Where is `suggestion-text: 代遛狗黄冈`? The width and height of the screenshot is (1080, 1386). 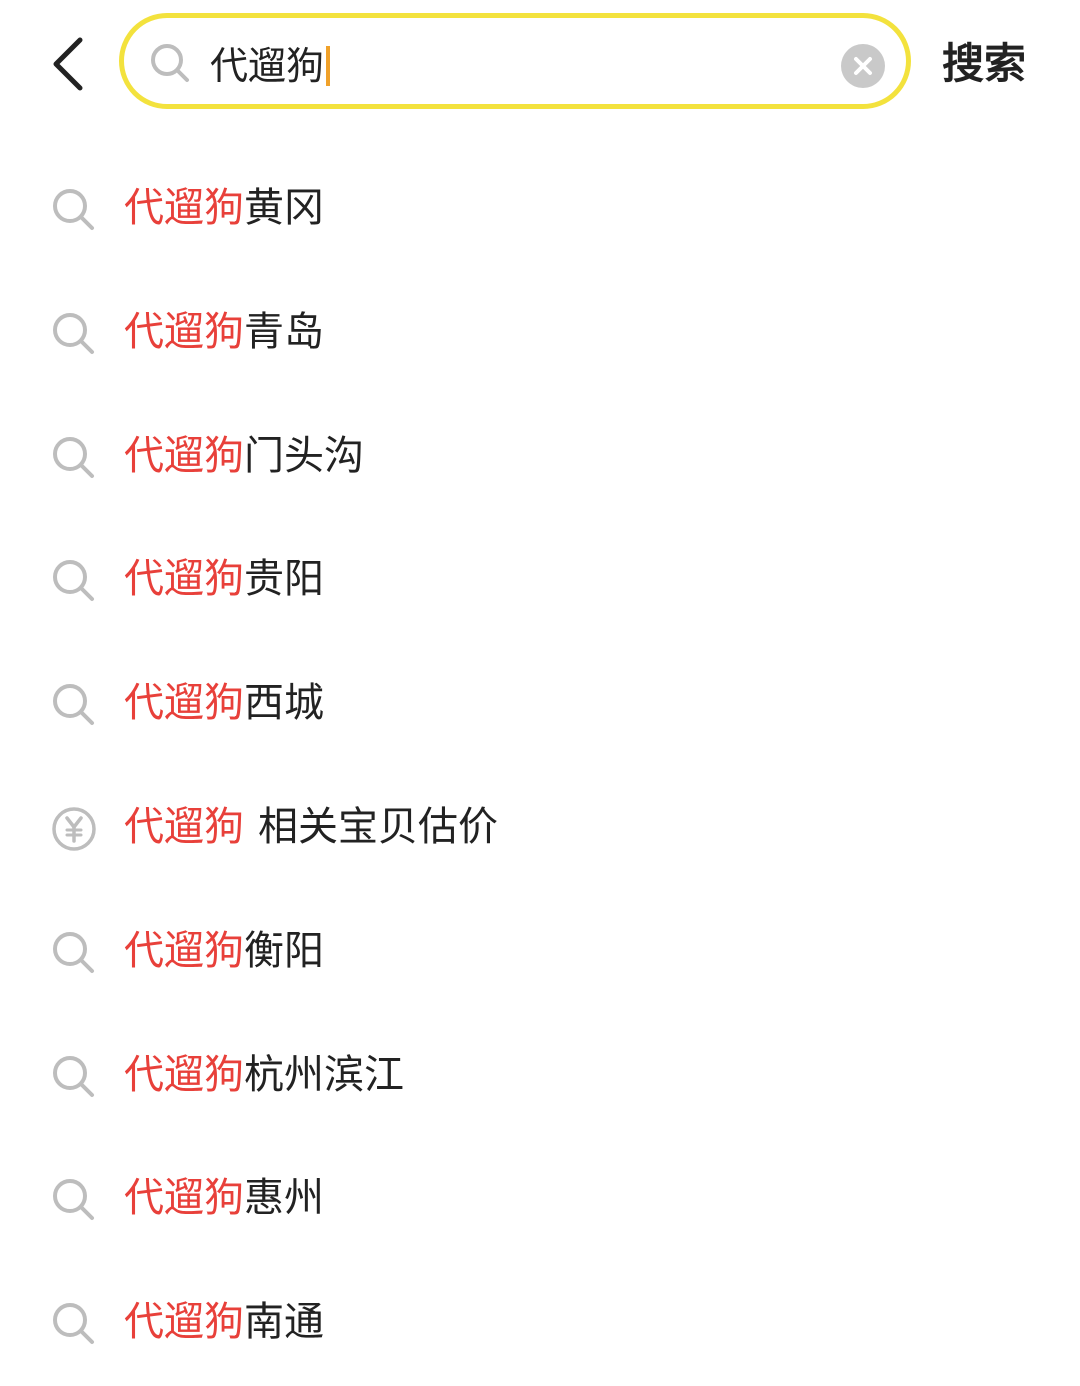 suggestion-text: 代遛狗黄冈 is located at coordinates (224, 208).